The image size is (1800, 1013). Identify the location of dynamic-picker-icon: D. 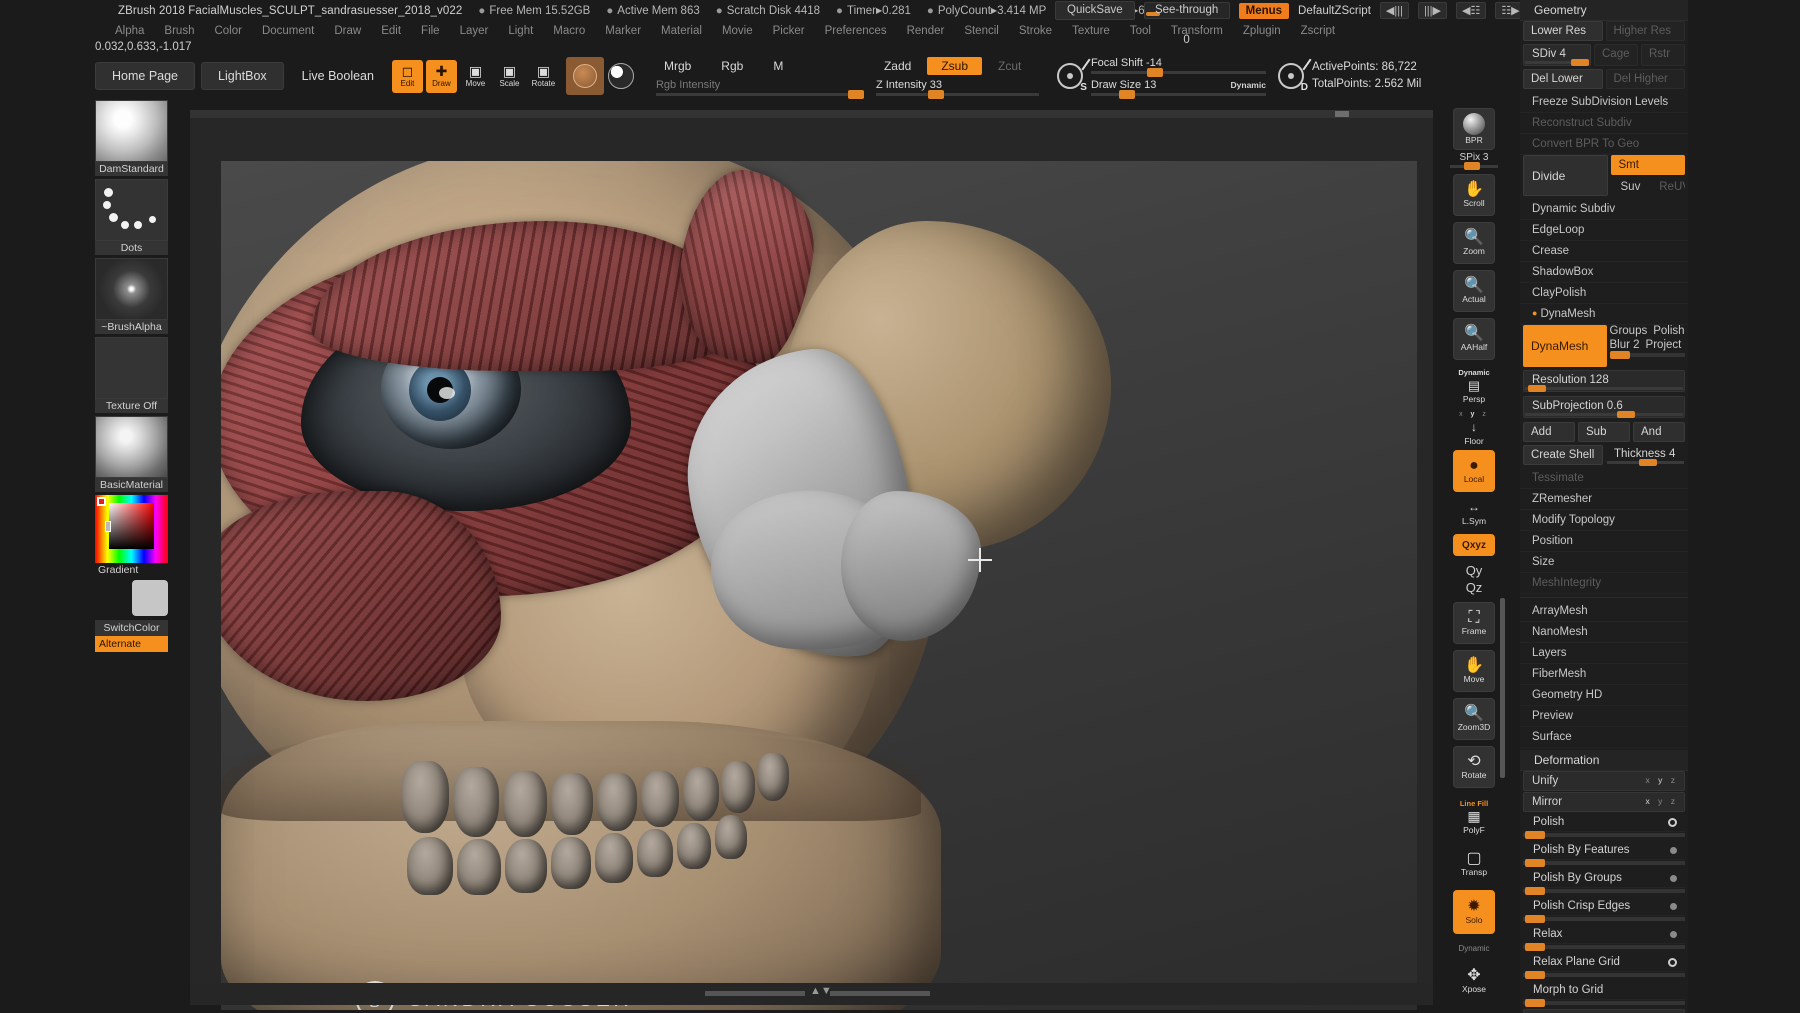
(1294, 75).